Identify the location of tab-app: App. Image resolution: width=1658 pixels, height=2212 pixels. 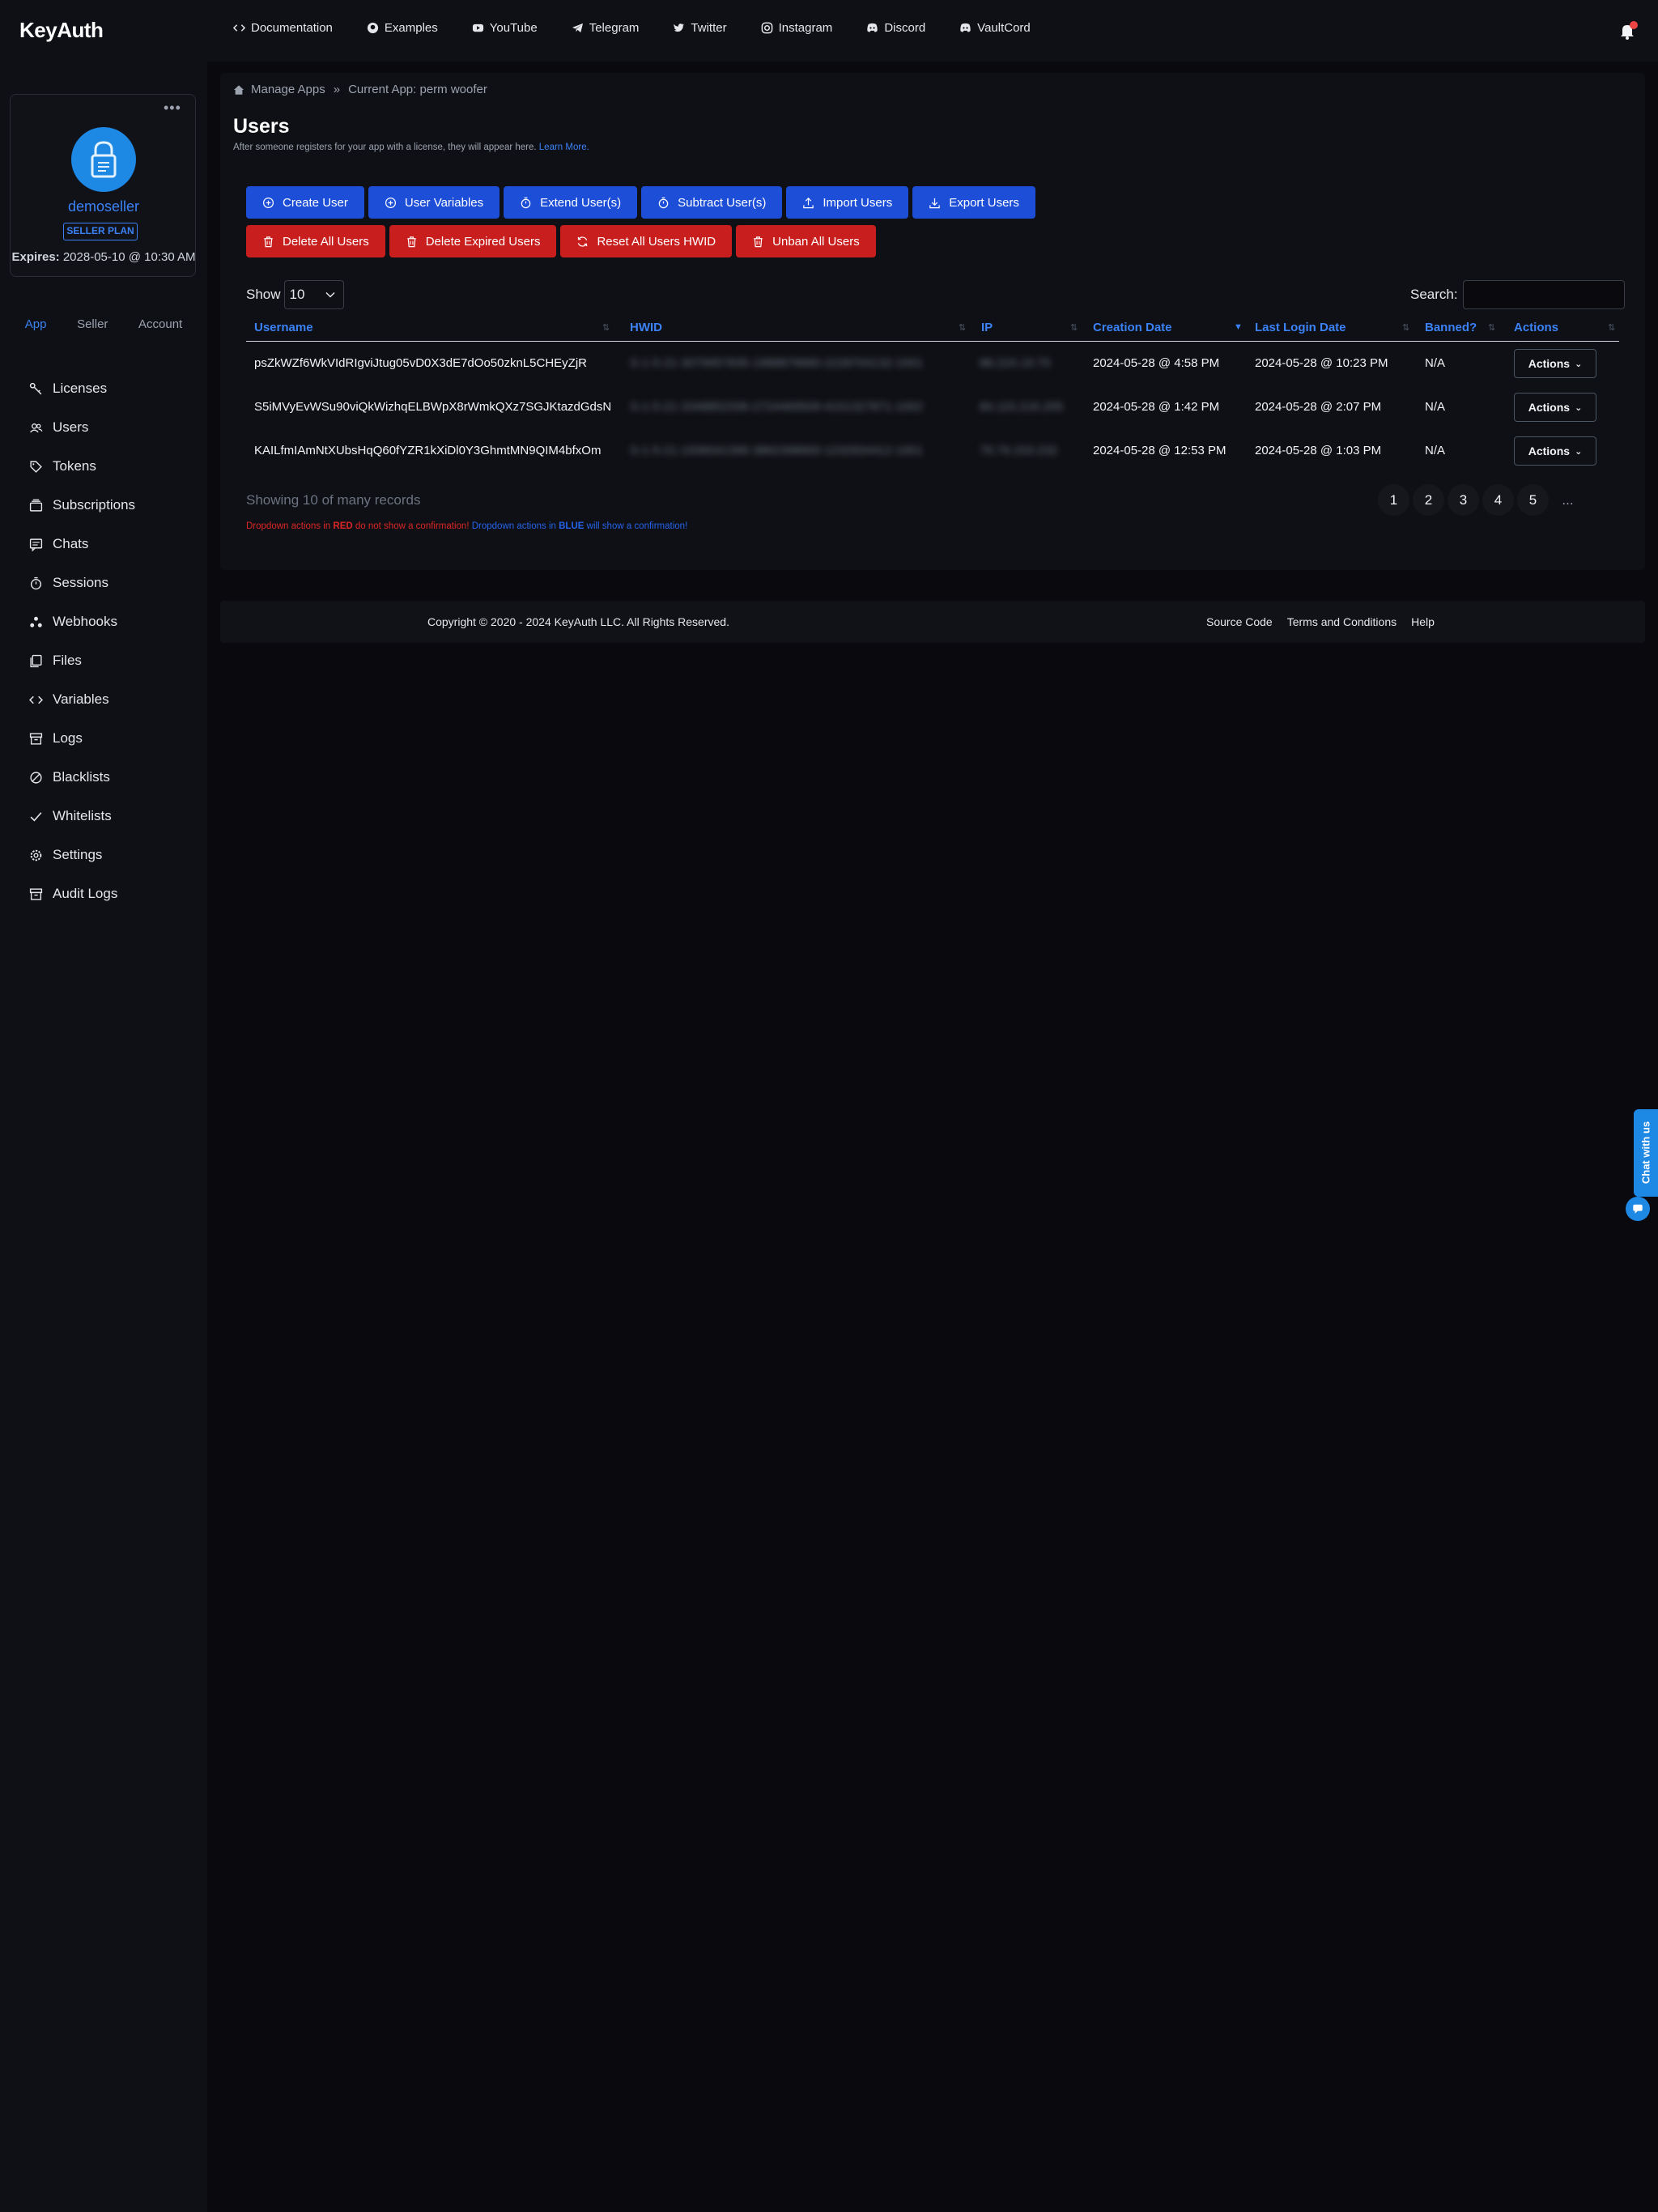
(36, 324).